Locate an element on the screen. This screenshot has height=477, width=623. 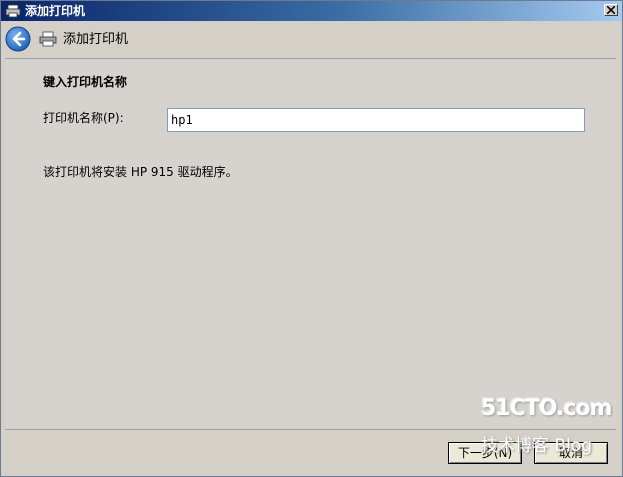
close-button is located at coordinates (611, 10).